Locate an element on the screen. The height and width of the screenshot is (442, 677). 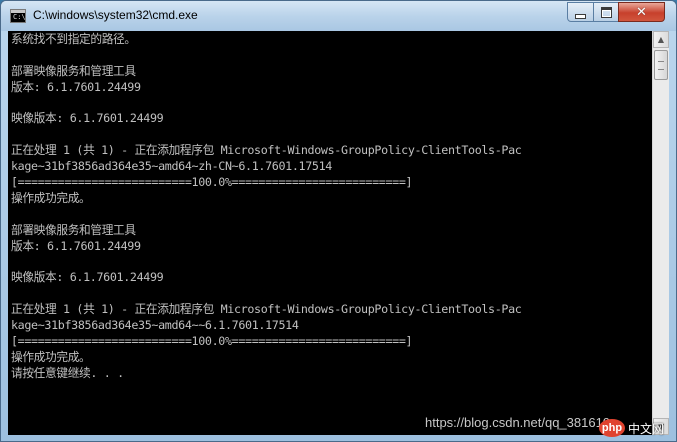
site-watermark: php 中文网 is located at coordinates (631, 428).